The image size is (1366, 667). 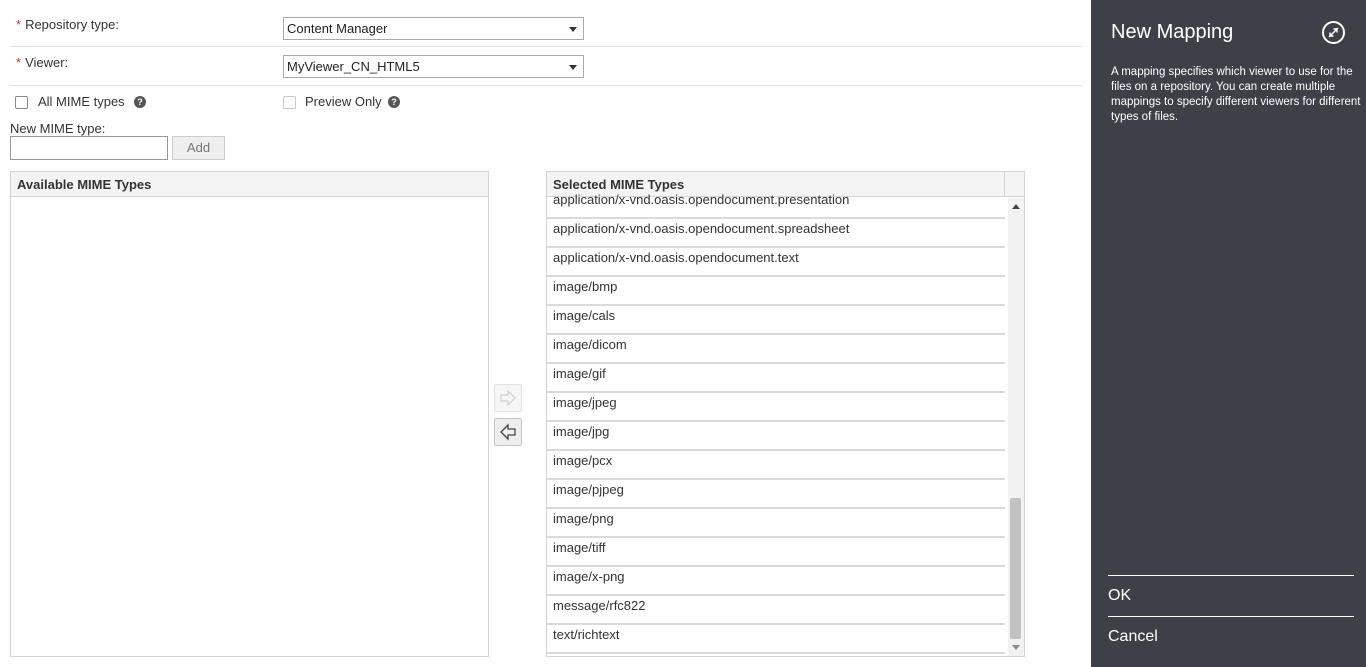 What do you see at coordinates (586, 634) in the screenshot?
I see `list-item-label: text/richtext` at bounding box center [586, 634].